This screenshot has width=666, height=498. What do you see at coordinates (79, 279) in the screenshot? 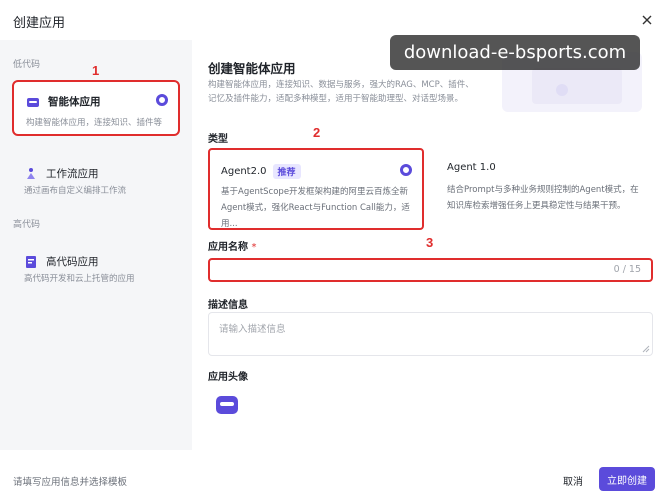
I see `sidebar-item-desc: 高代码开发和云上托管的应用` at bounding box center [79, 279].